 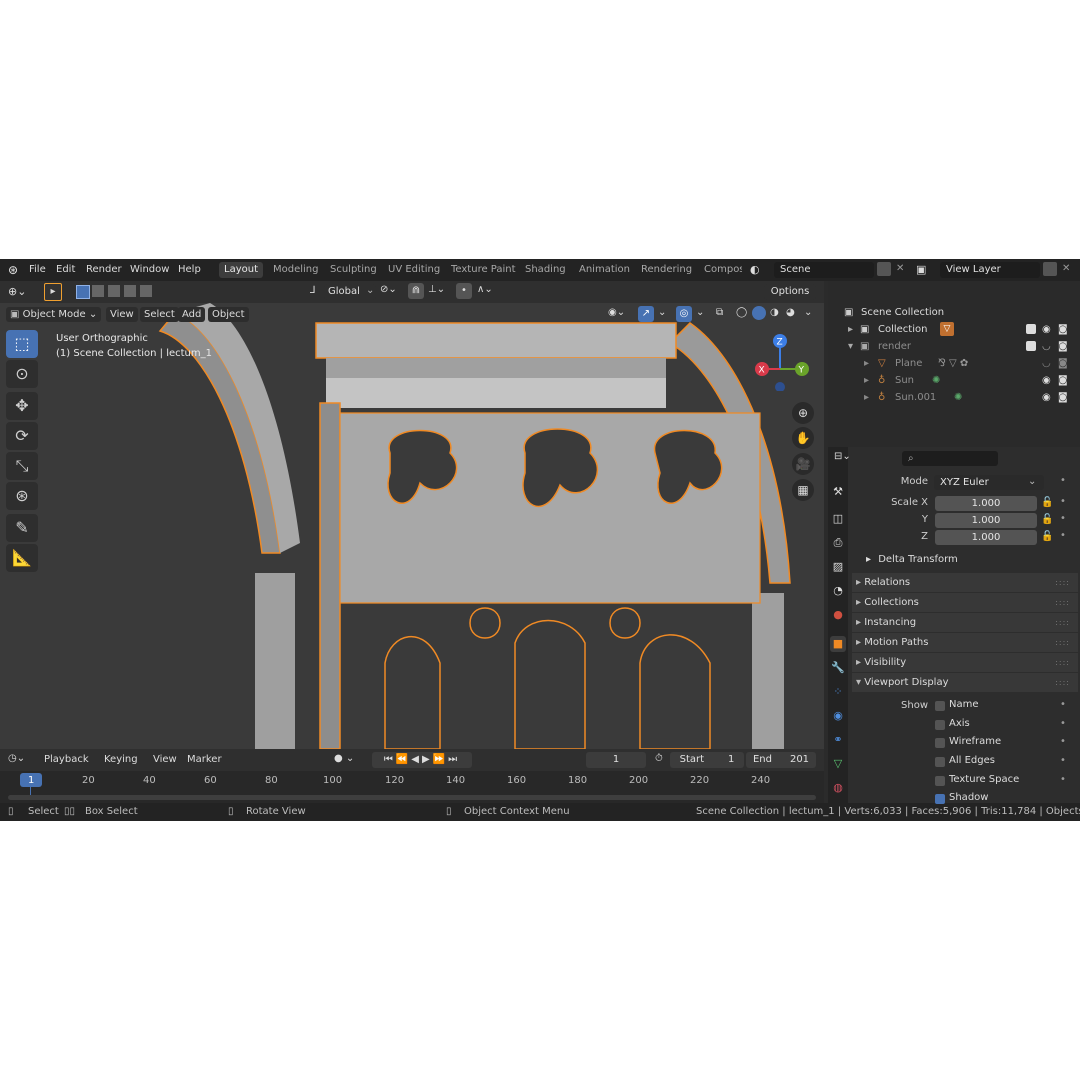 I want to click on select-box-tool-icon: ⬚, so click(x=22, y=344).